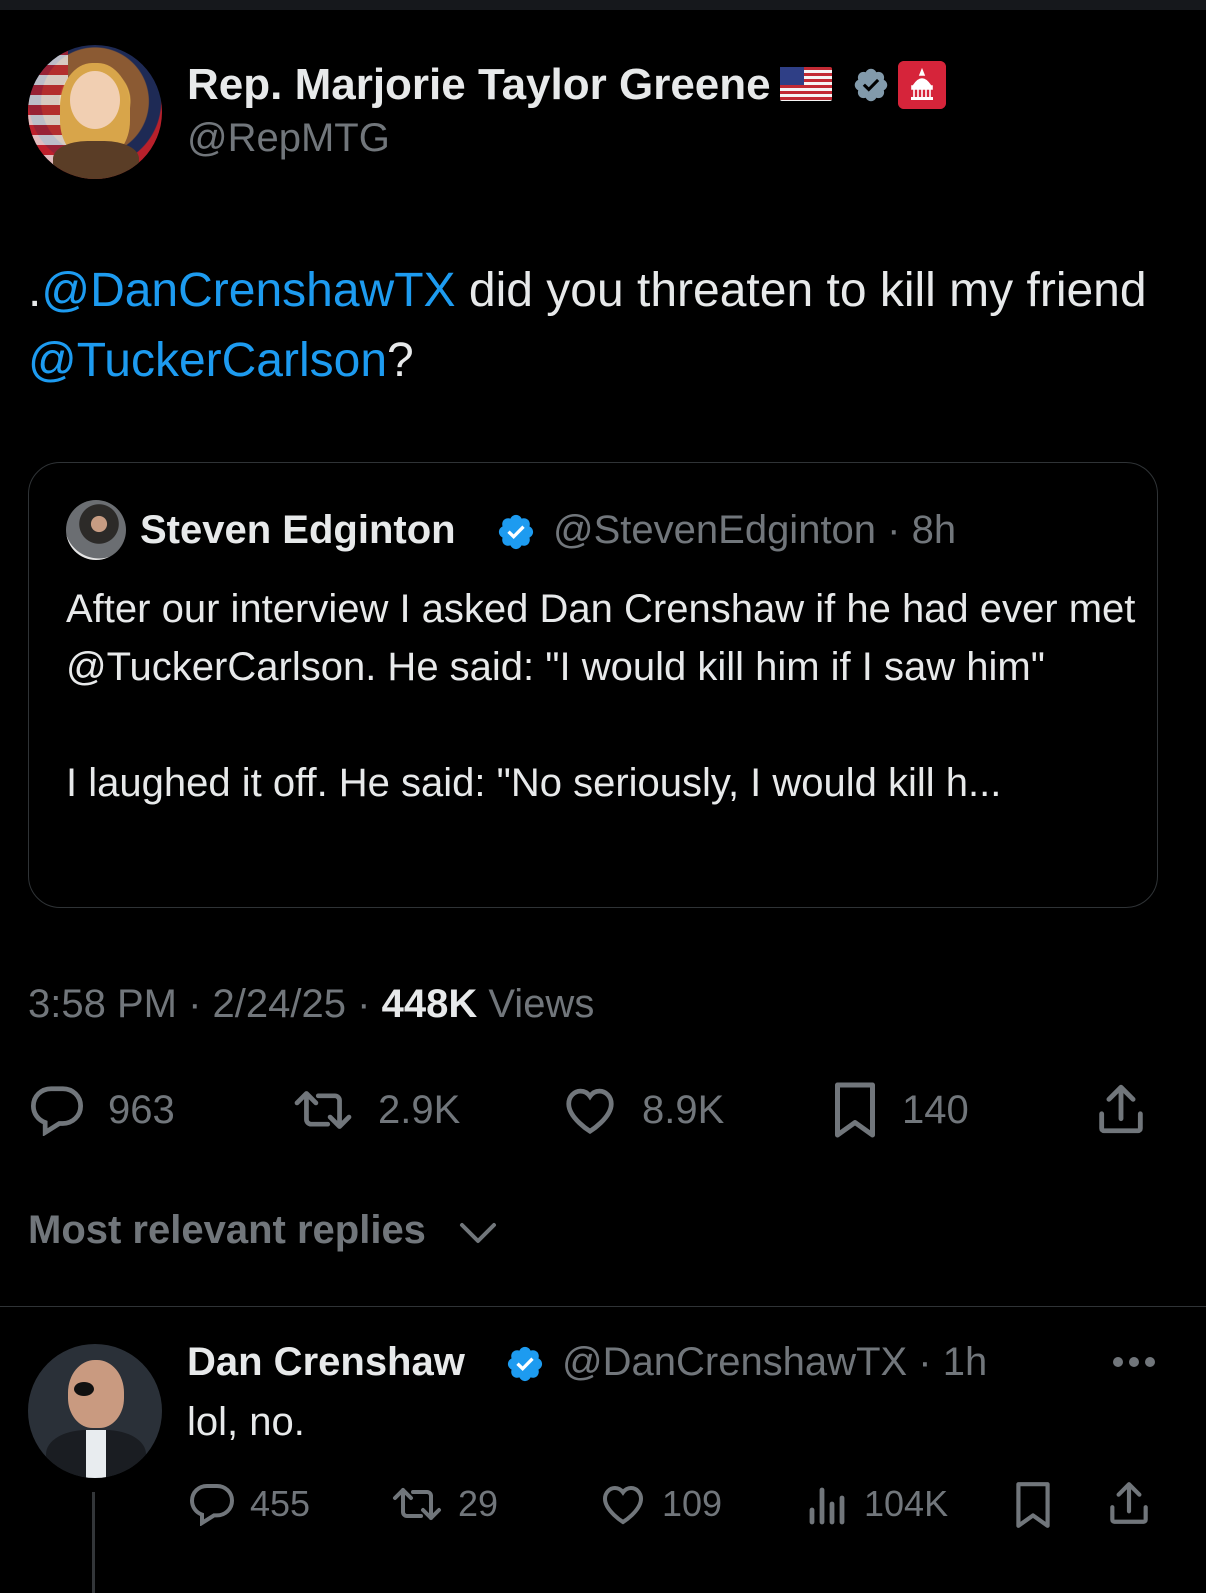 This screenshot has height=1593, width=1206. Describe the element at coordinates (922, 85) in the screenshot. I see `capitol-badge-icon` at that location.